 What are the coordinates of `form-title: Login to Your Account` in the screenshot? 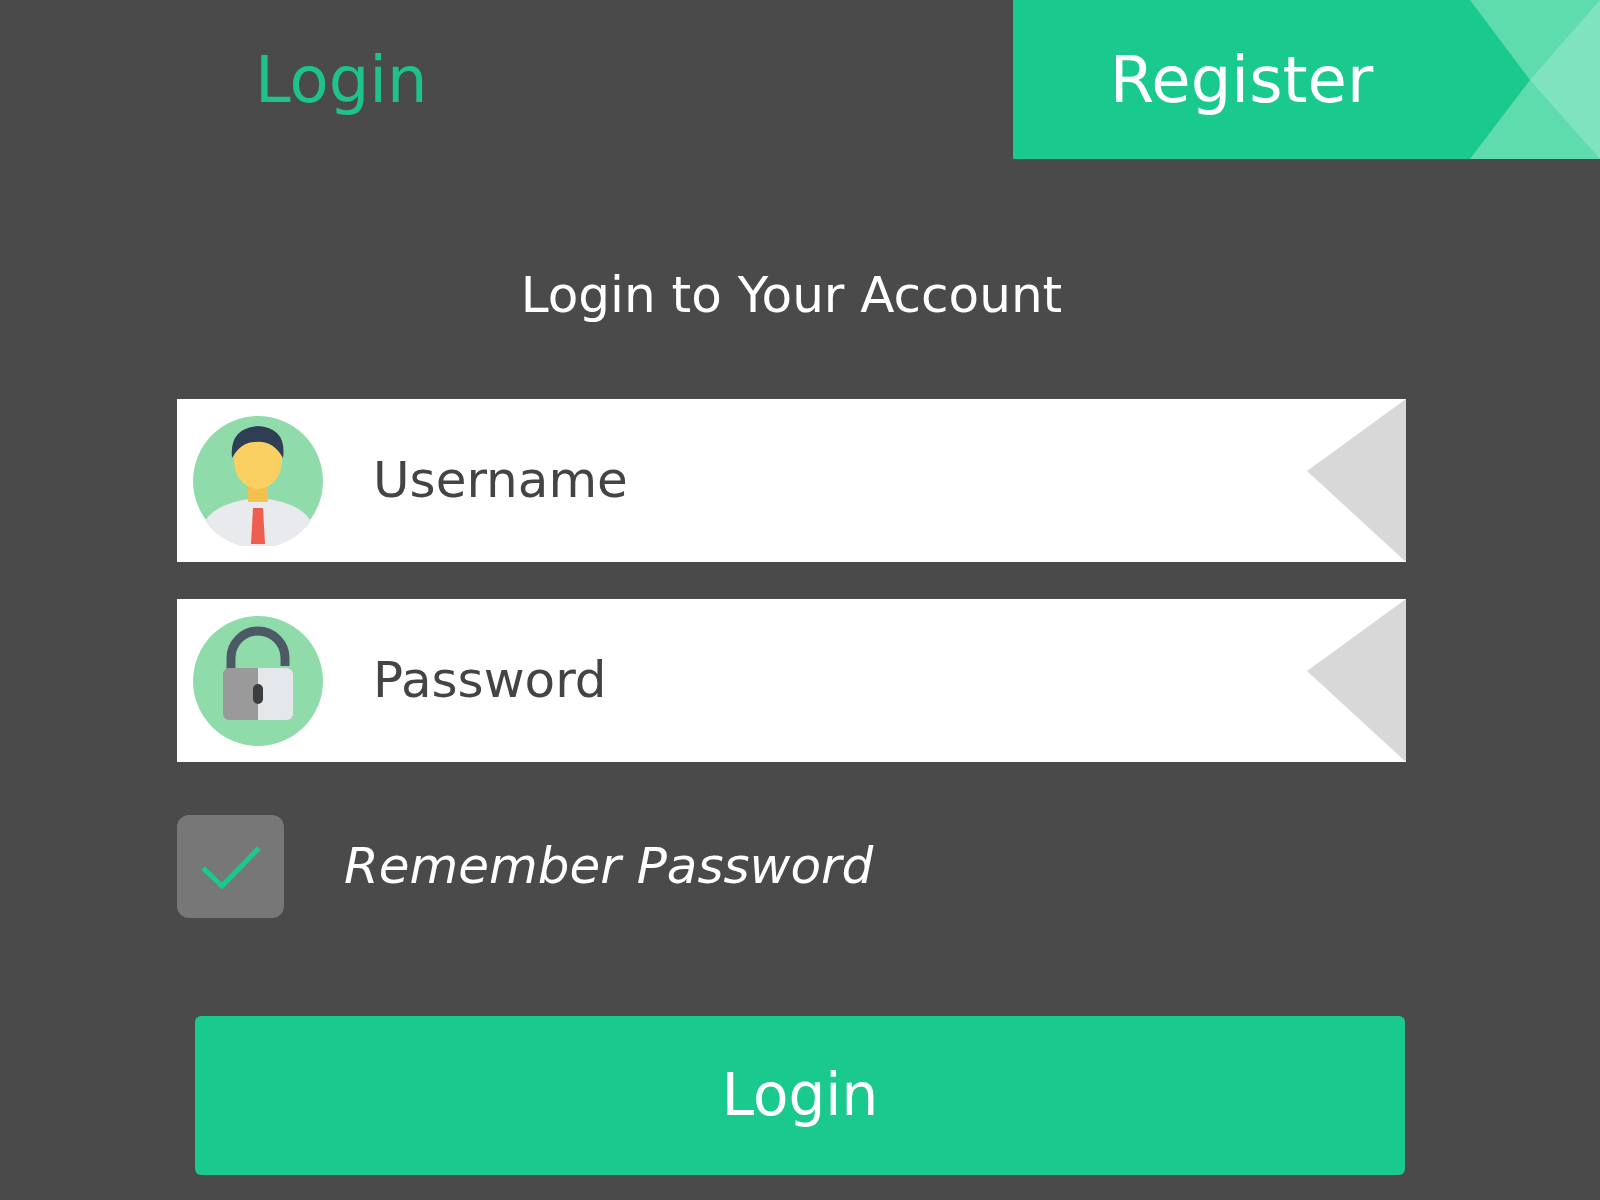 It's located at (791, 295).